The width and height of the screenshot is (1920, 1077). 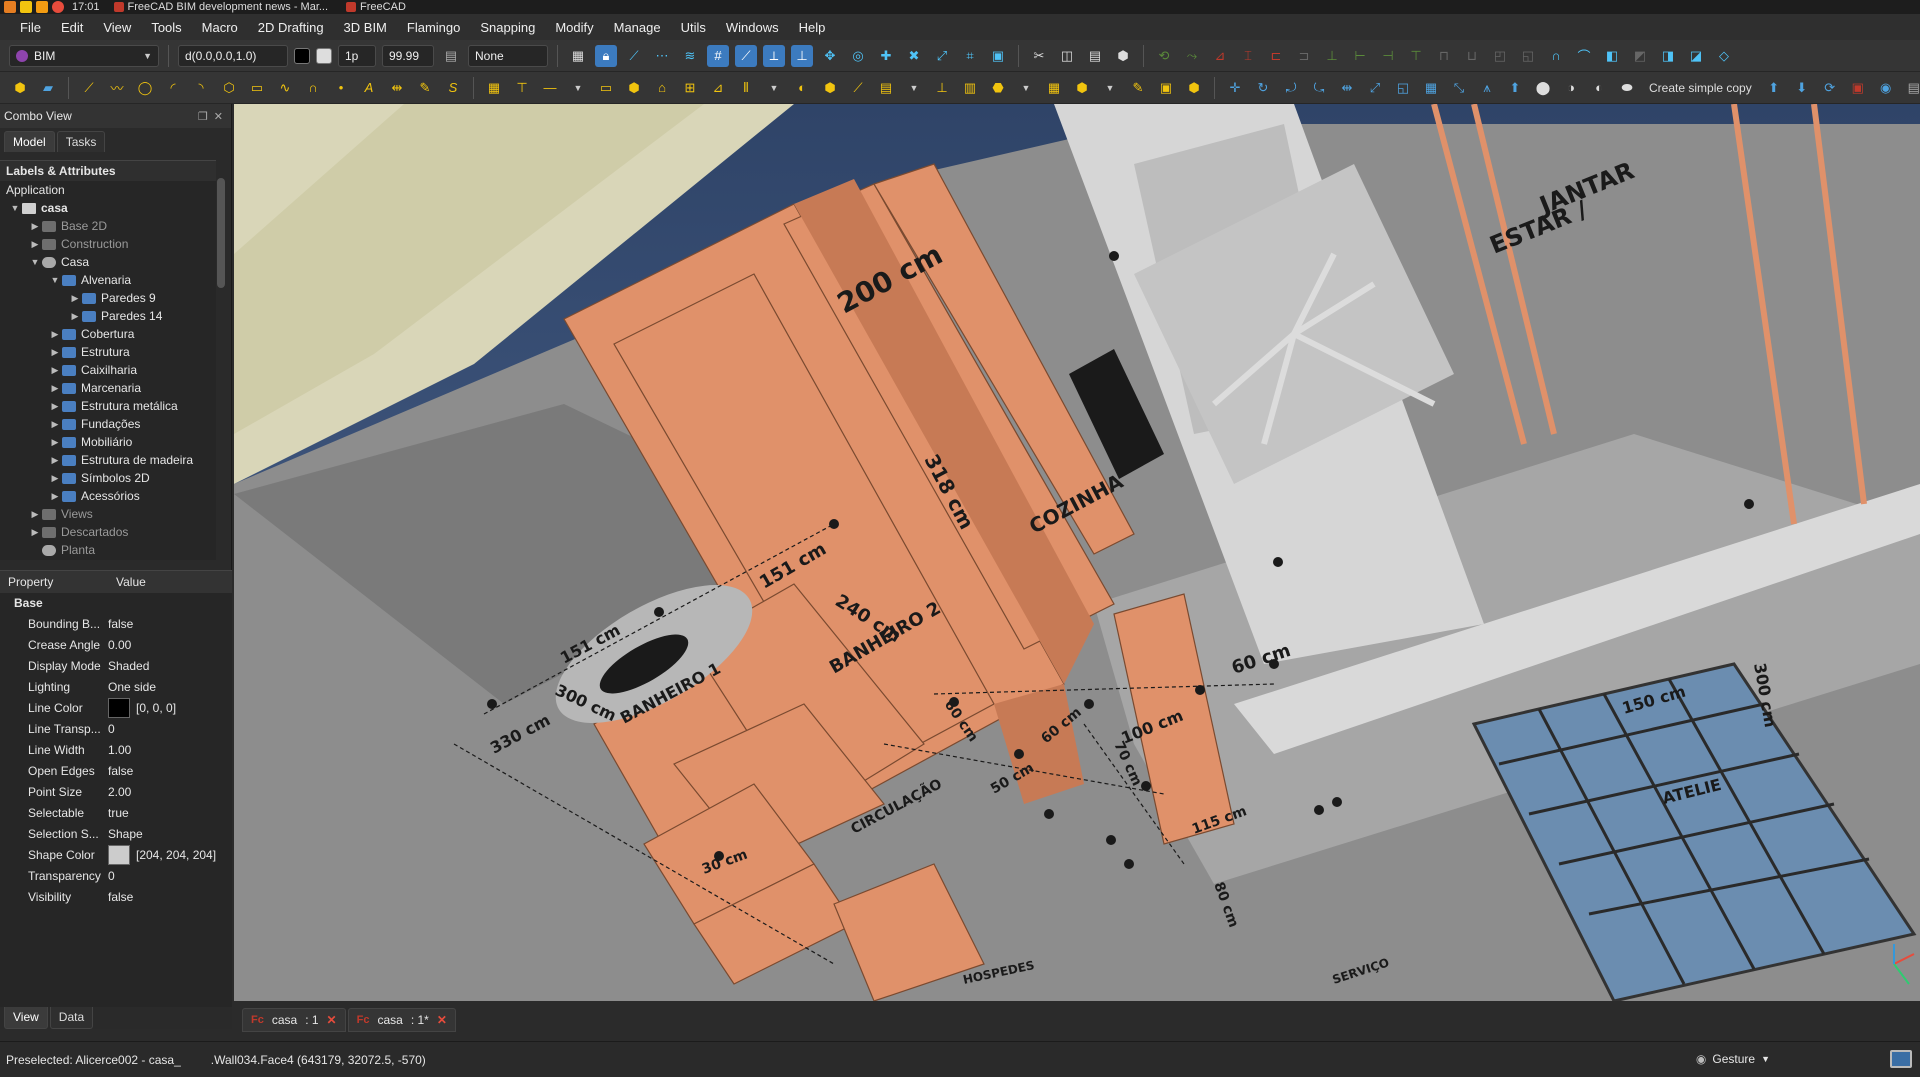 I want to click on face-color-swatch, so click(x=324, y=55).